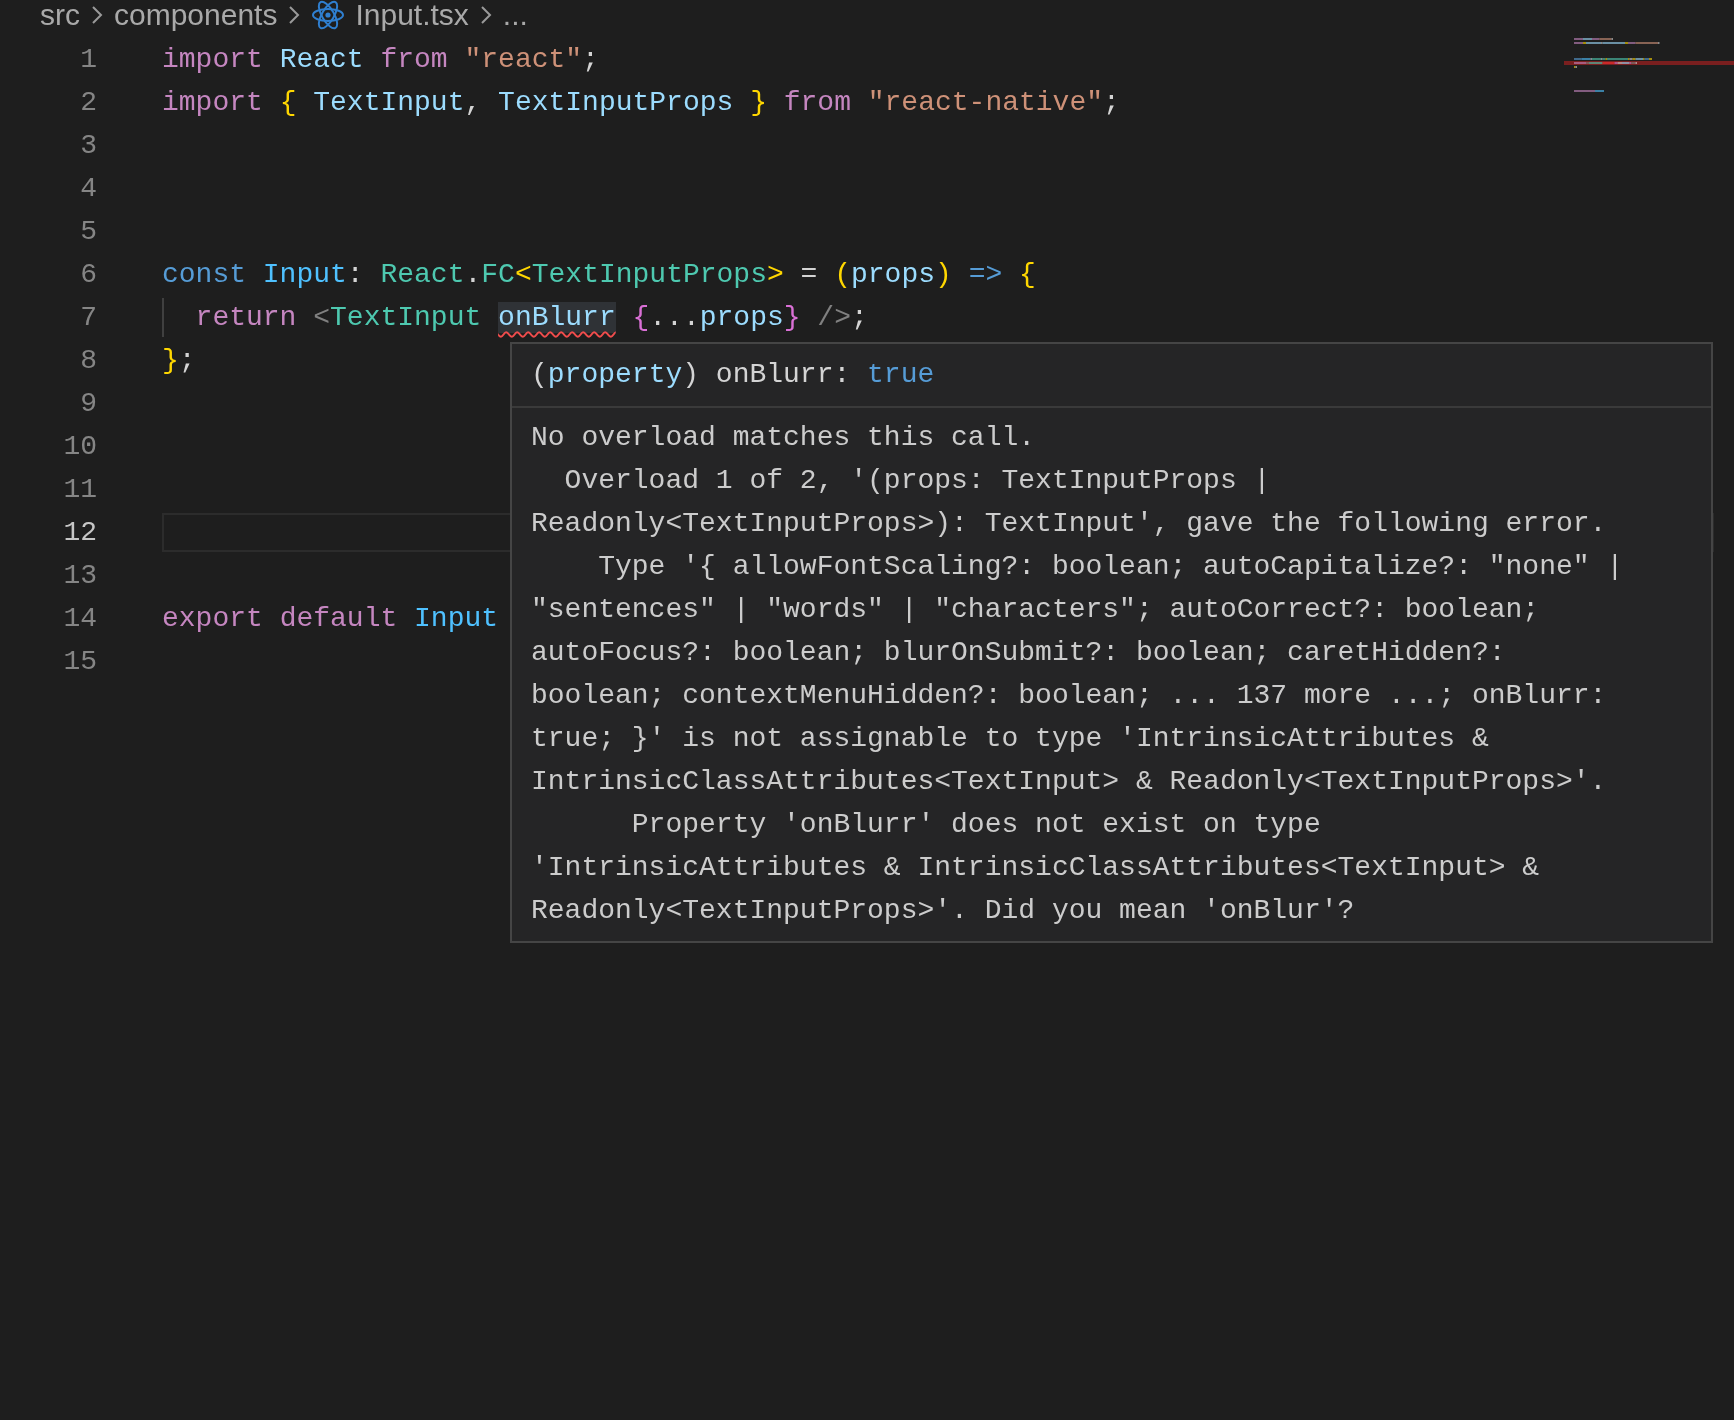 The width and height of the screenshot is (1734, 1420). Describe the element at coordinates (79, 446) in the screenshot. I see `line-number: 10` at that location.